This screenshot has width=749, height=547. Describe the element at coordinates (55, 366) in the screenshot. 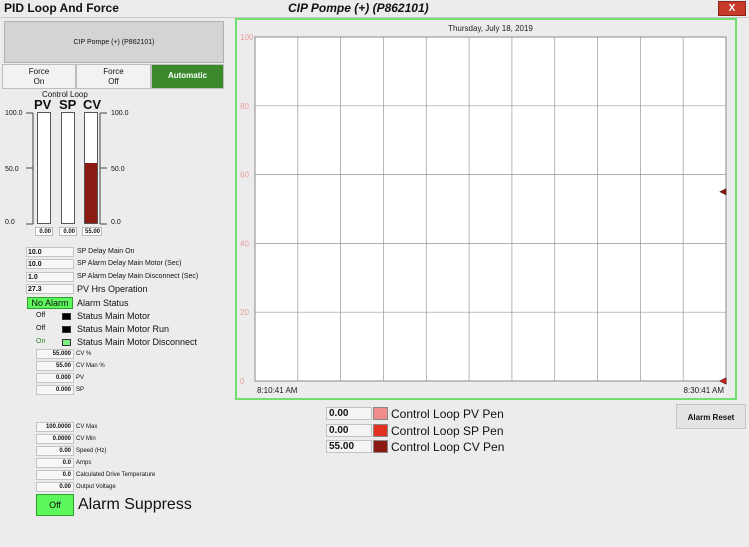

I see `cv-man-percent-input: 55.00` at that location.